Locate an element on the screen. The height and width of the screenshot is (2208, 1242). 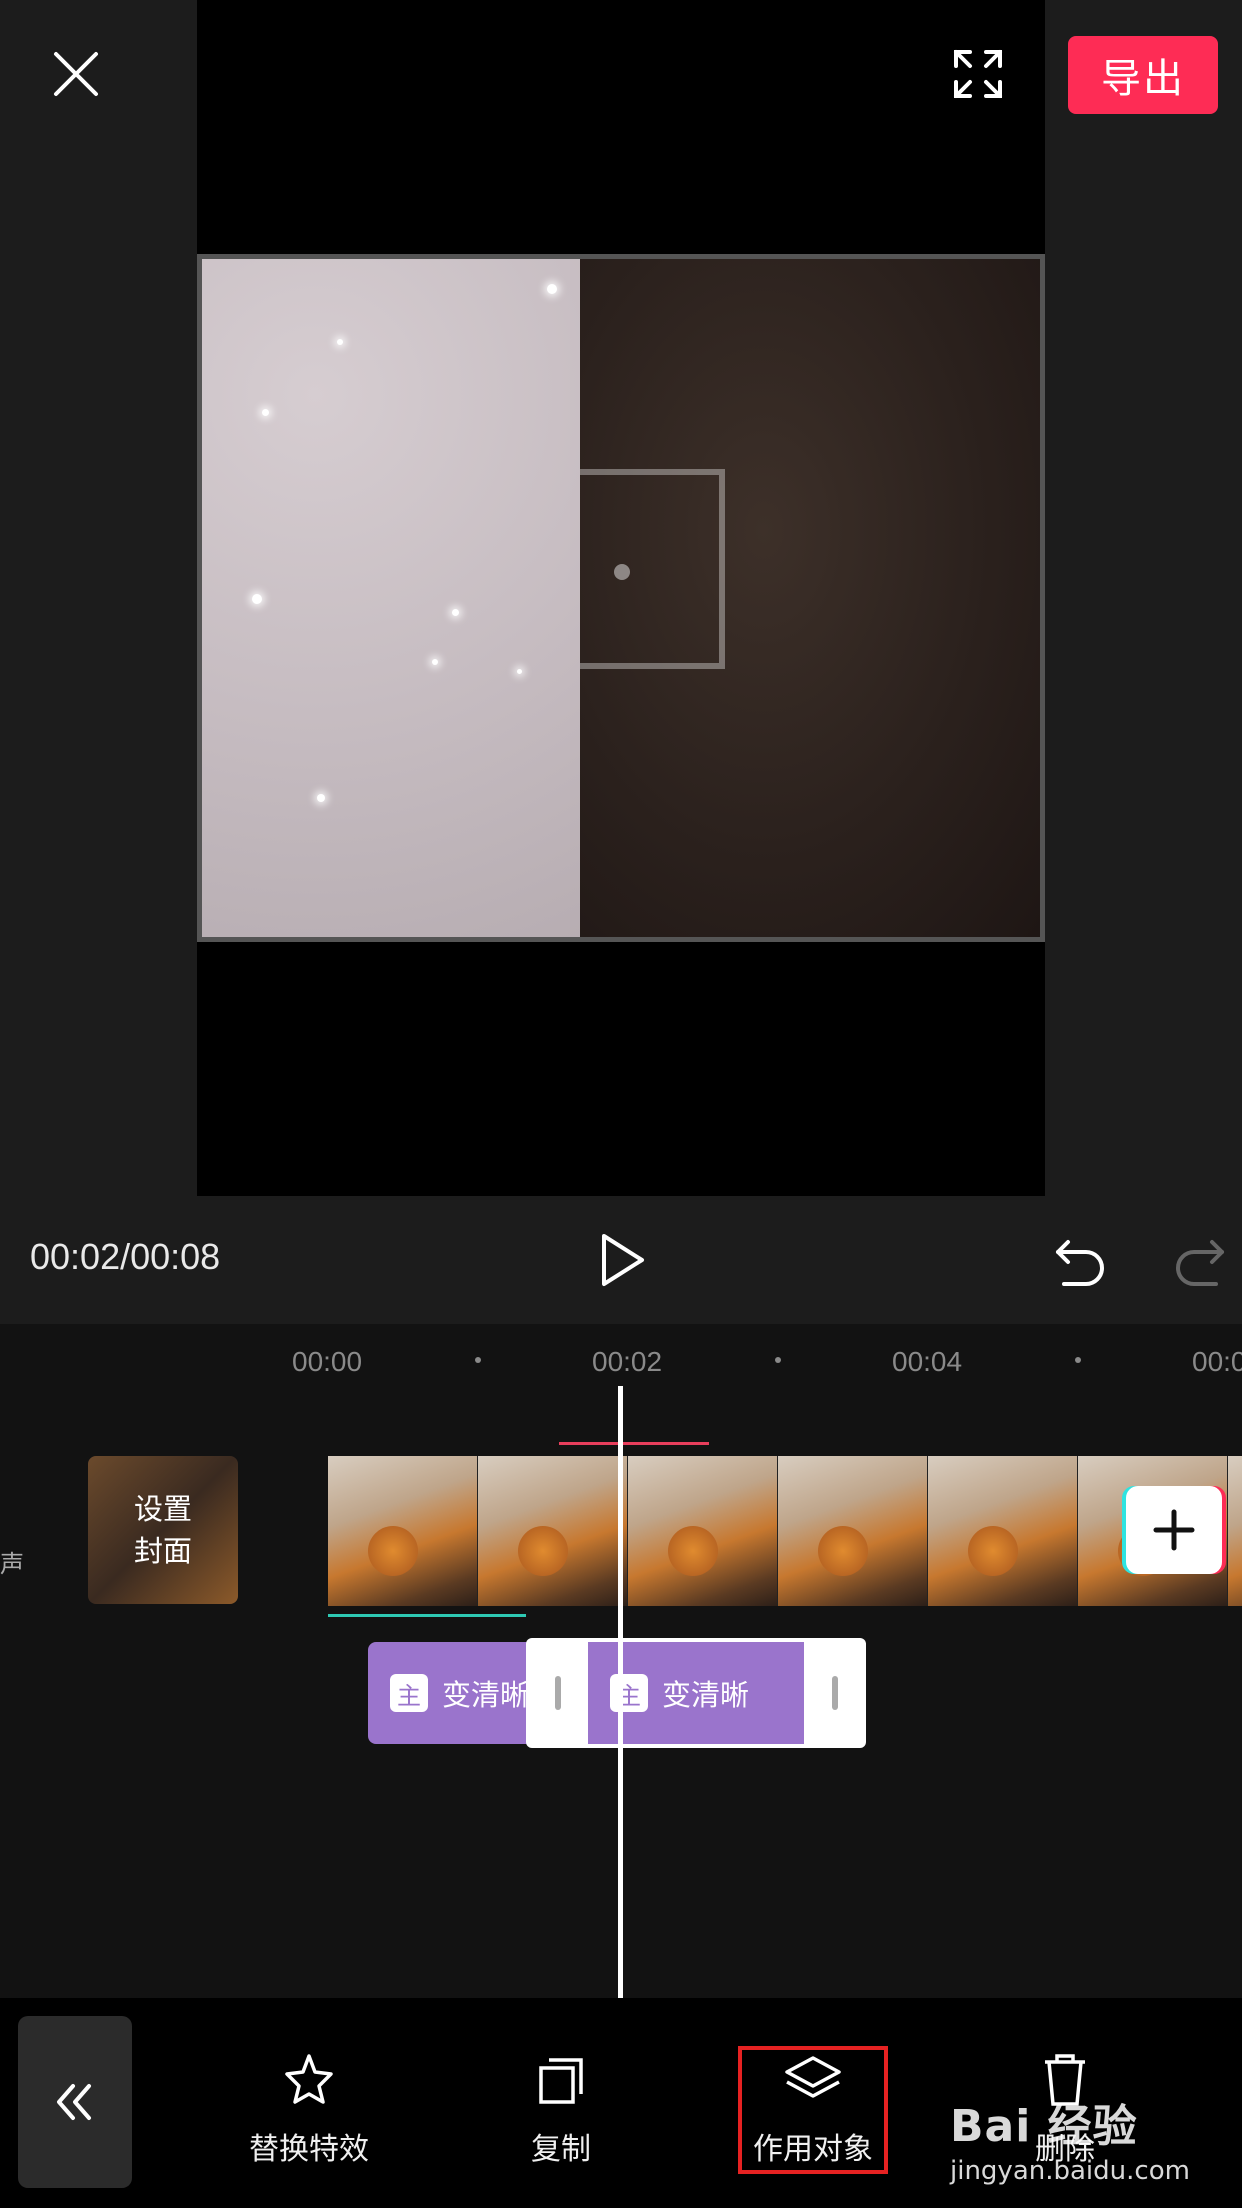
set-cover-button: 设置 封面 is located at coordinates (163, 1530).